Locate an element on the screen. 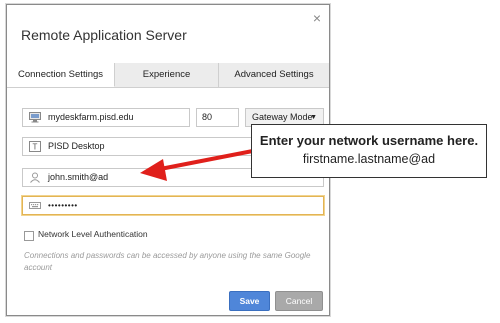 The height and width of the screenshot is (323, 500). callout-example: firstname.lastname@ad is located at coordinates (369, 159).